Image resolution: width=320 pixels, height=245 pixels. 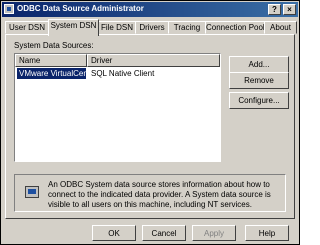 What do you see at coordinates (80, 8) in the screenshot?
I see `window-title: ODBC Data Source Administrator` at bounding box center [80, 8].